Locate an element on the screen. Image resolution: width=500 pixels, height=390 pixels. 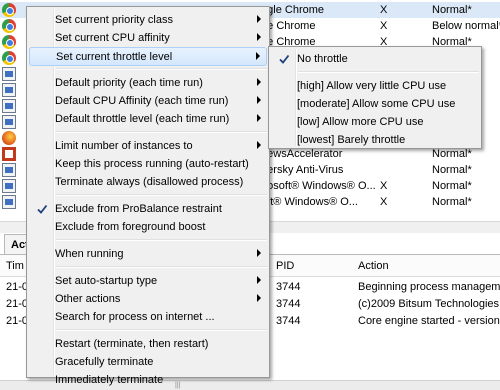
menu-item-low-allow-more-cpu-use: [low] Allow more CPU use is located at coordinates (375, 122).